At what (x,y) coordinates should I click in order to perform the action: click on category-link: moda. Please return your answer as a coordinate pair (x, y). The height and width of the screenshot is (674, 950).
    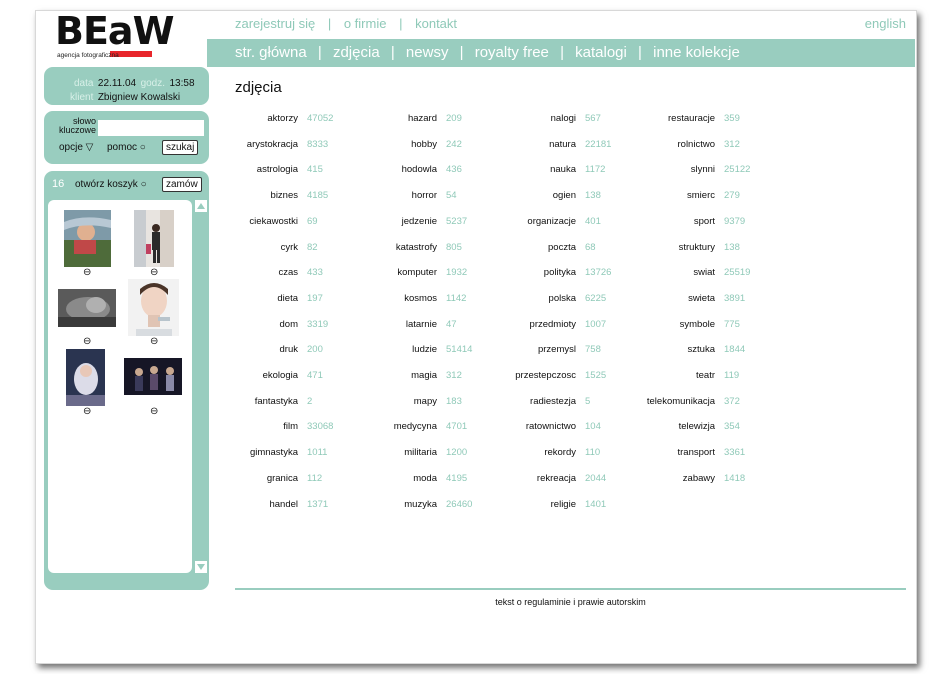
    Looking at the image, I should click on (387, 478).